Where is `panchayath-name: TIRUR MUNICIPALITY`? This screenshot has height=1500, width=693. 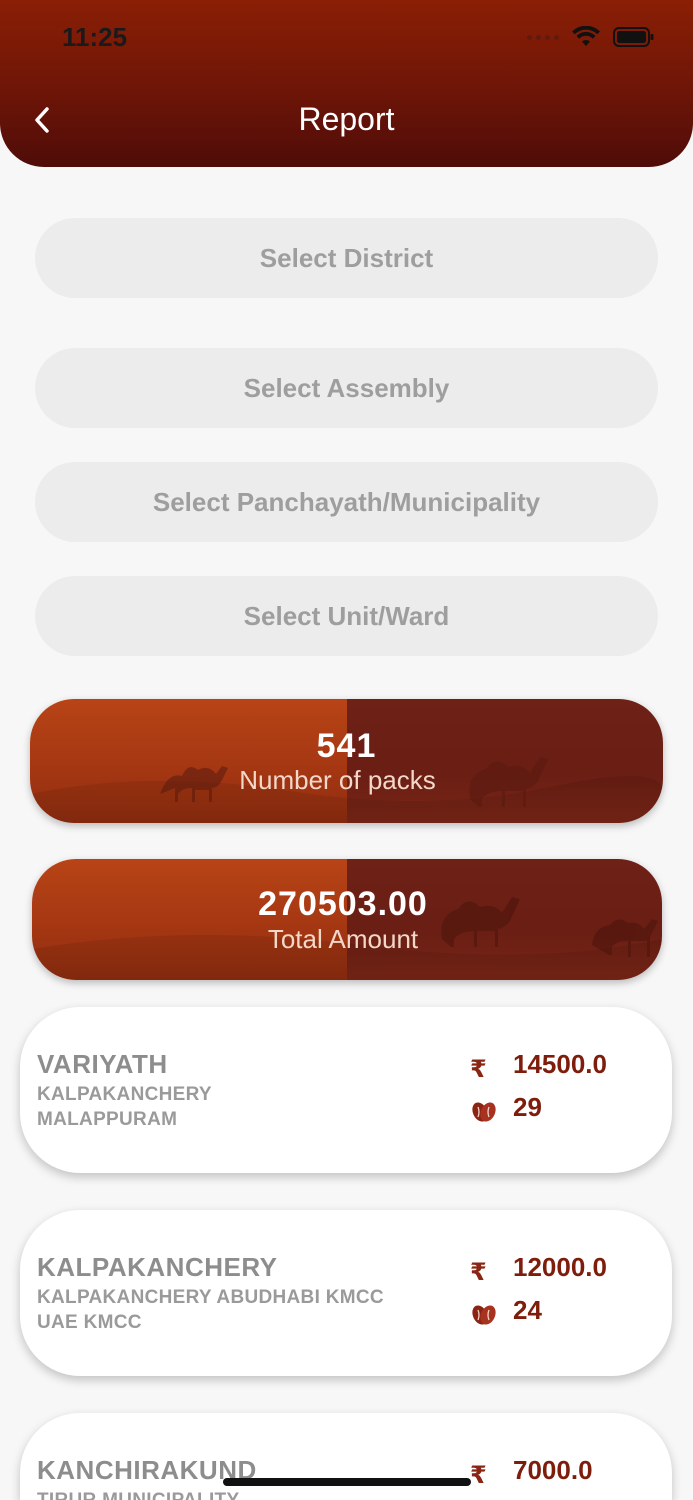 panchayath-name: TIRUR MUNICIPALITY is located at coordinates (138, 1495).